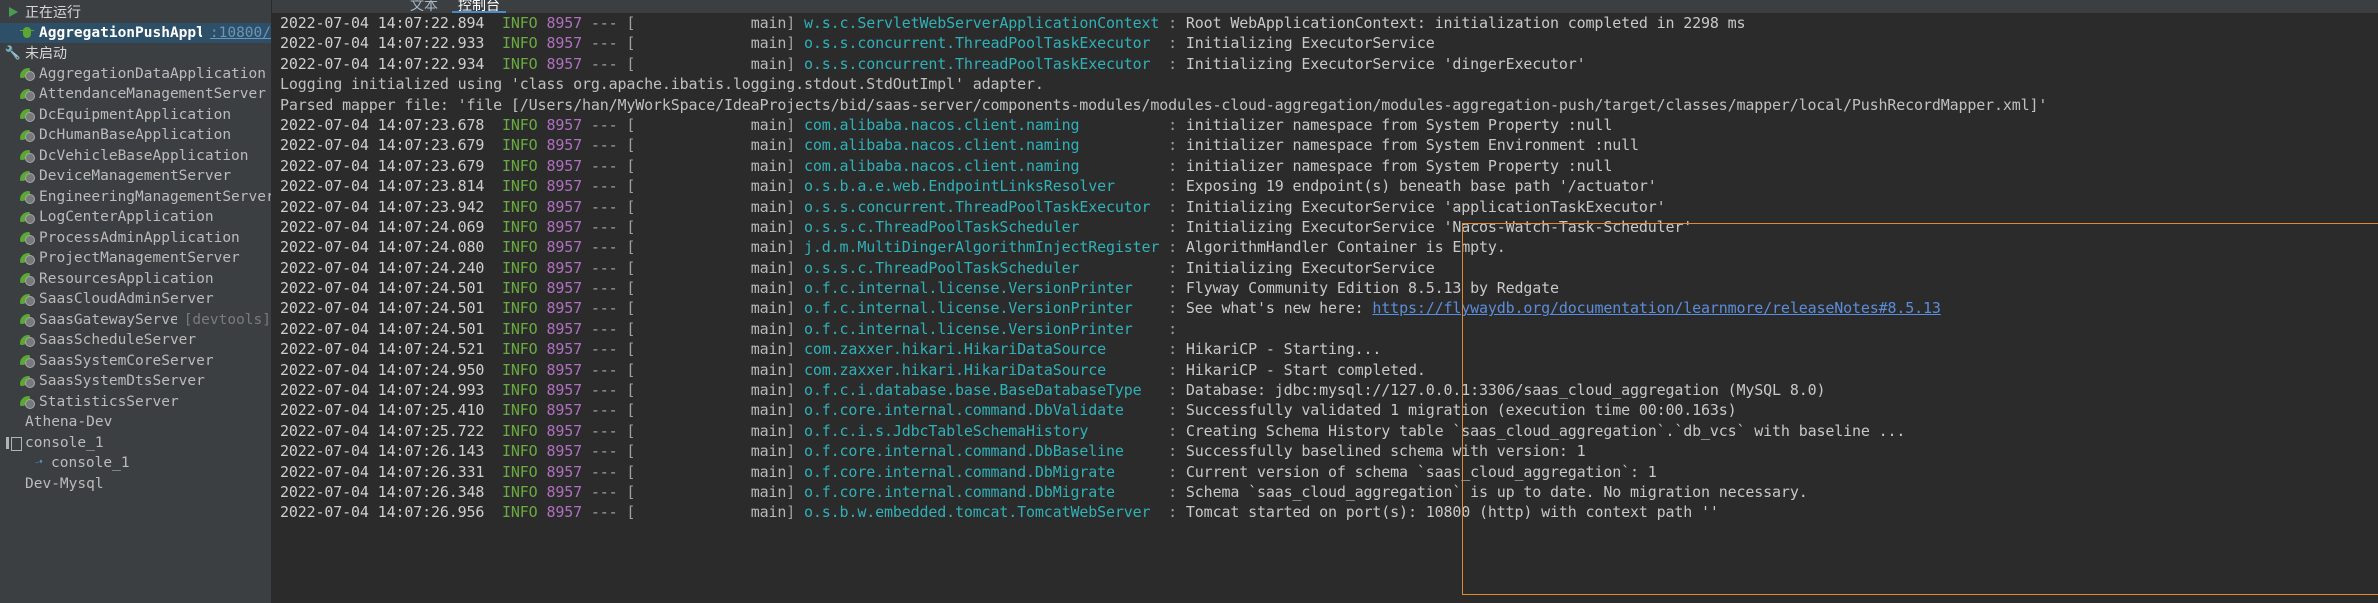 The image size is (2378, 603). Describe the element at coordinates (986, 491) in the screenshot. I see `log-logger: o.f.core.internal.command.DbMigrate` at that location.